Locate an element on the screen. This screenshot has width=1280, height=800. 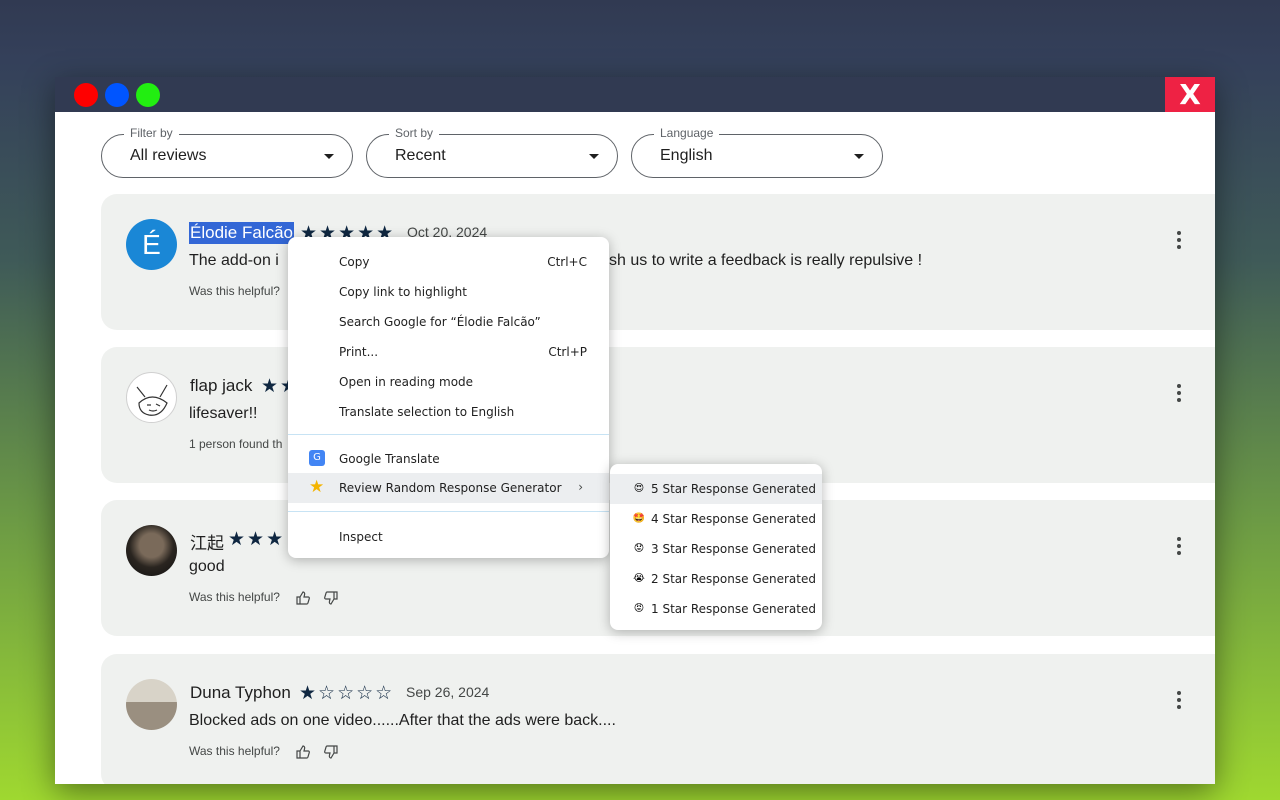
google-translate-icon: G is located at coordinates (317, 458).